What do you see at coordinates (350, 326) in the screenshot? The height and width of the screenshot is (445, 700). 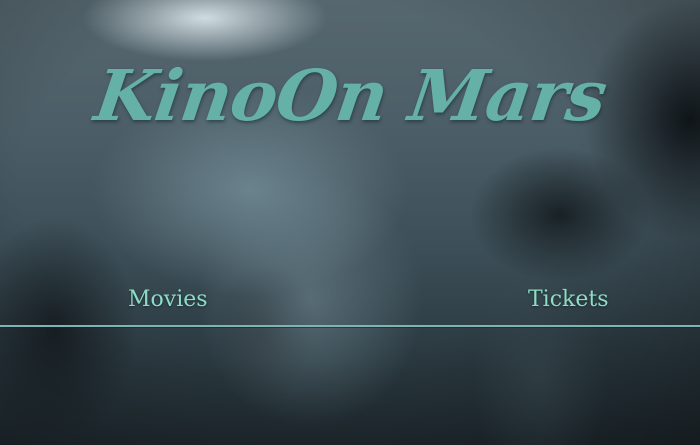 I see `nav-divider` at bounding box center [350, 326].